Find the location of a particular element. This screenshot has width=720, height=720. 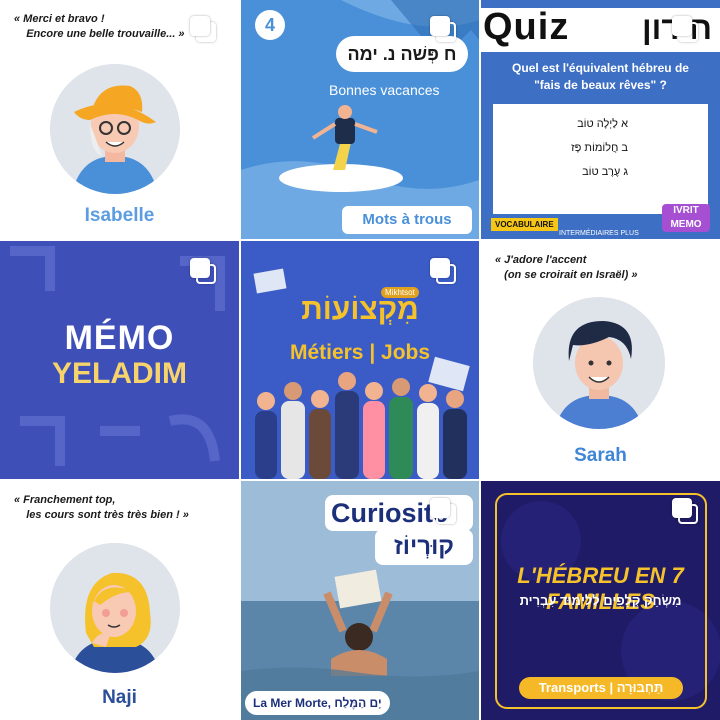

quiz-answer: ב חֲלוֹמוֹת פָּז is located at coordinates (599, 148).